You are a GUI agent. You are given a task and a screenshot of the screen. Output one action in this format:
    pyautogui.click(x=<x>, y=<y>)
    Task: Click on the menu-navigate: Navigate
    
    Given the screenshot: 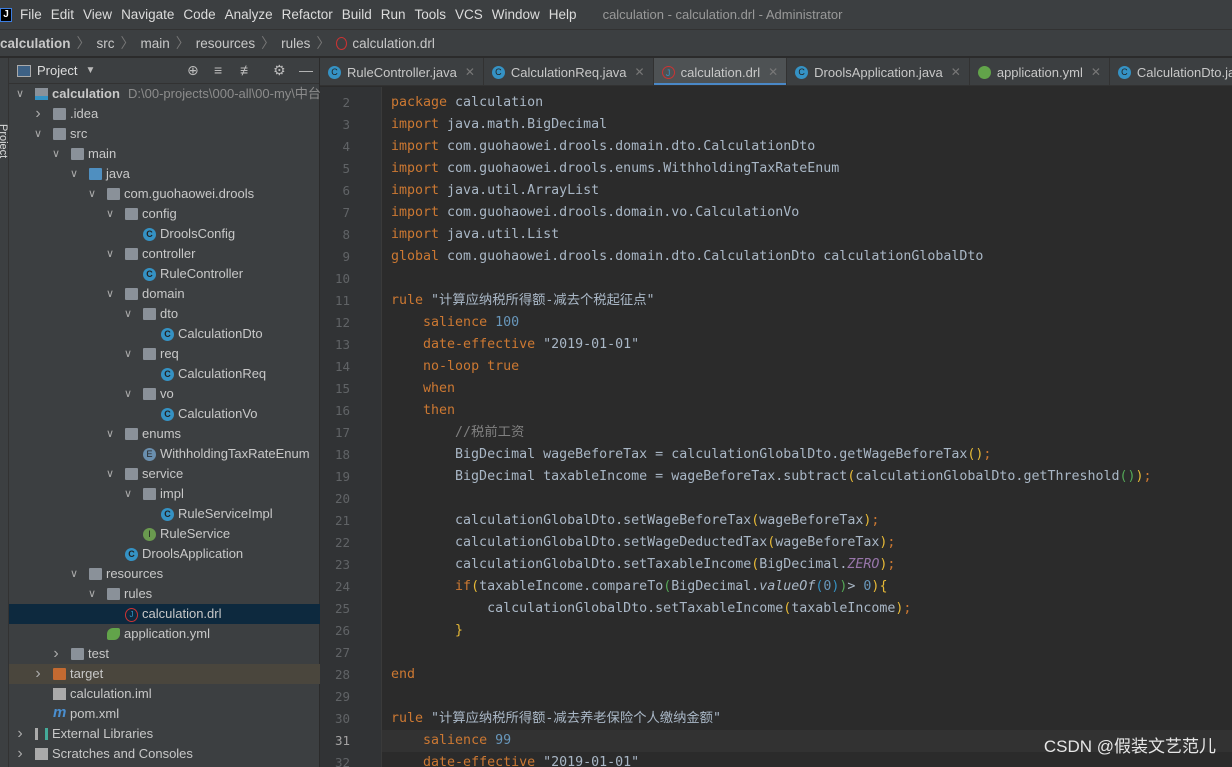 What is the action you would take?
    pyautogui.click(x=147, y=14)
    